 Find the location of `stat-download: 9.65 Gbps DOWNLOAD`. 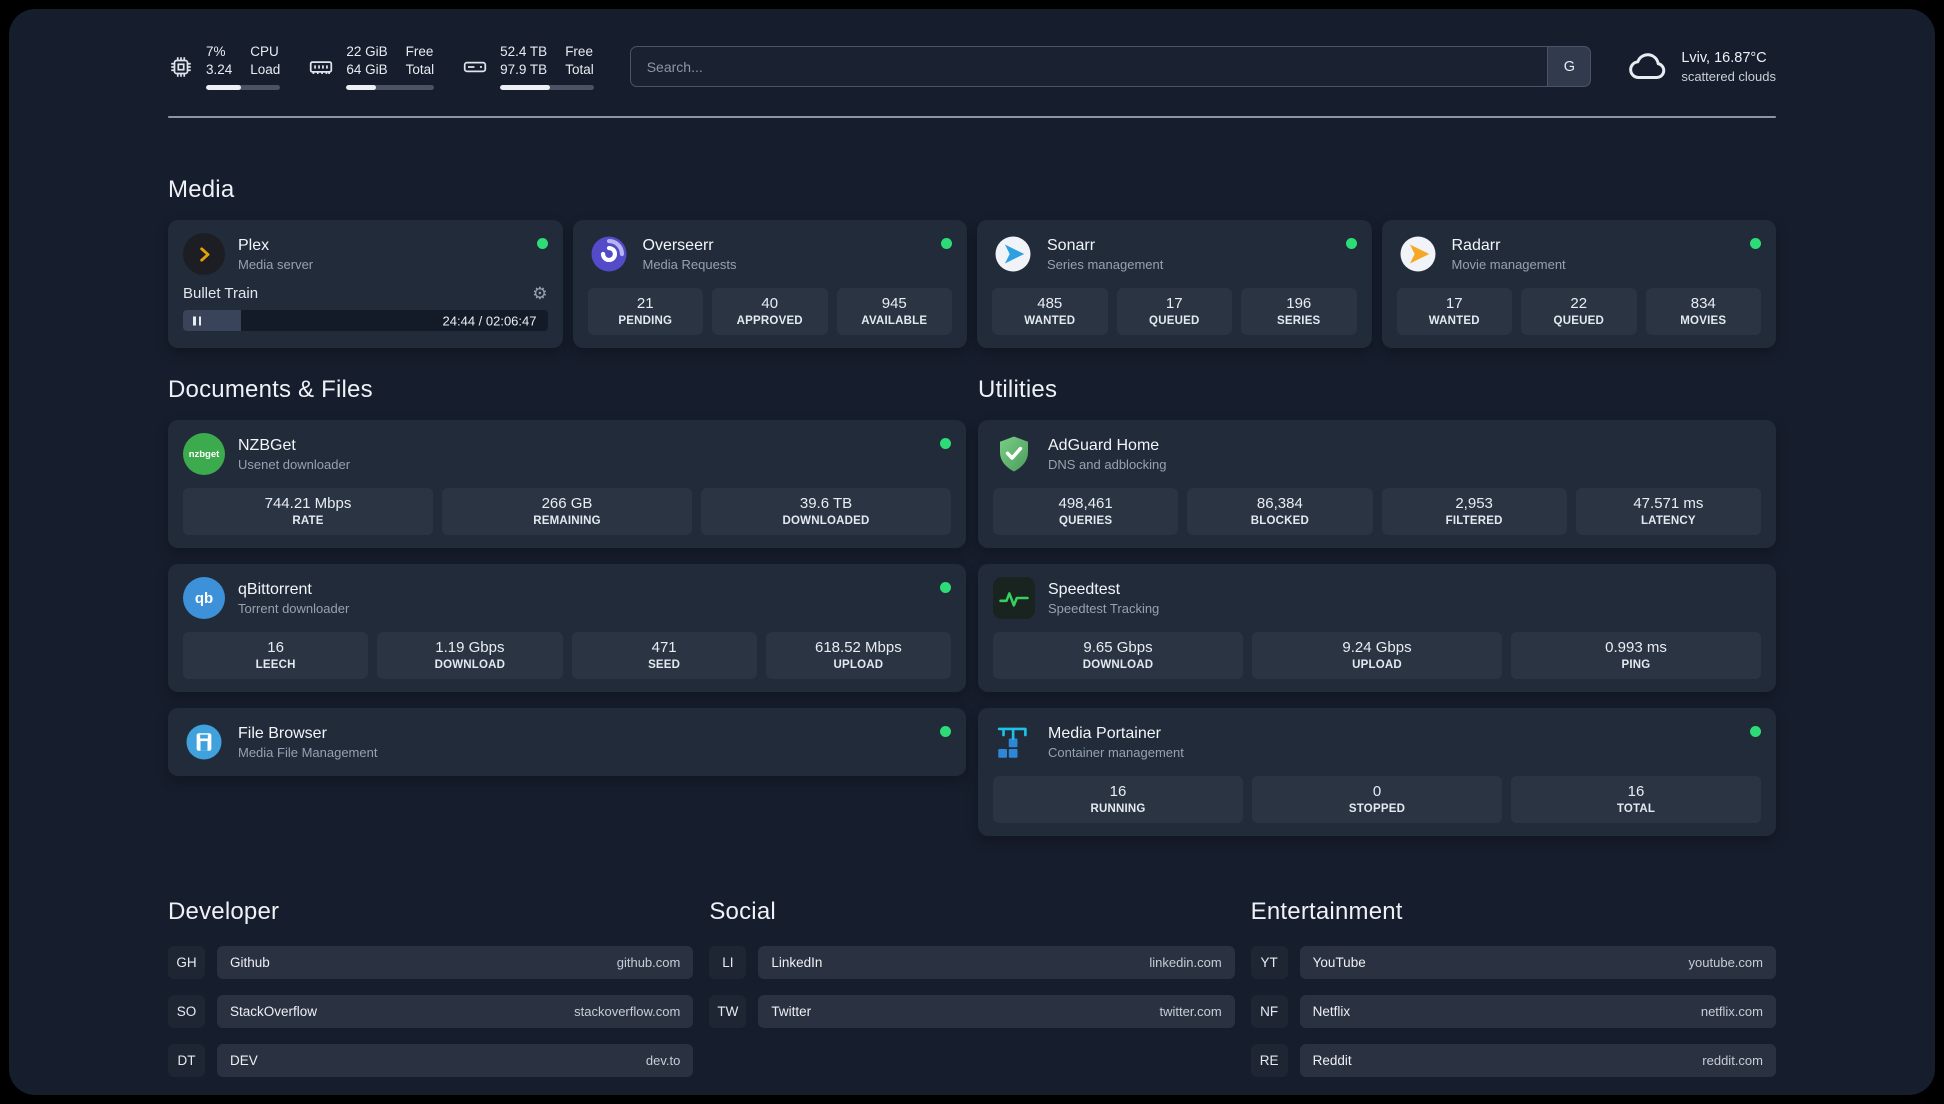

stat-download: 9.65 Gbps DOWNLOAD is located at coordinates (1118, 656).